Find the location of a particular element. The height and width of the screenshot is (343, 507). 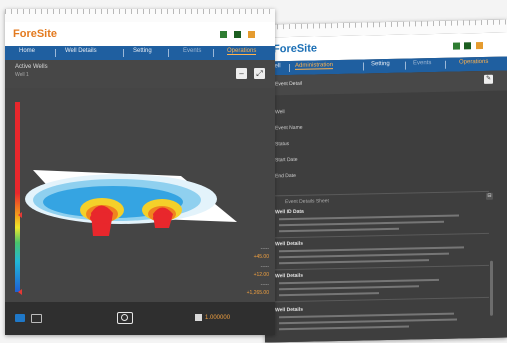

calendar-icon is located at coordinates (198, 317).